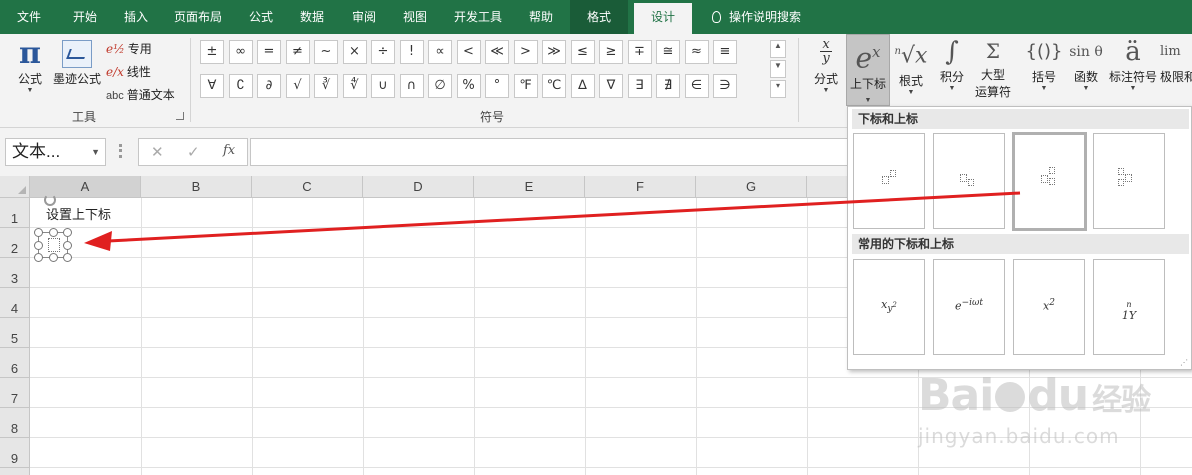 The image size is (1192, 475). Describe the element at coordinates (129, 49) in the screenshot. I see `professional-button: e½ 专用` at that location.